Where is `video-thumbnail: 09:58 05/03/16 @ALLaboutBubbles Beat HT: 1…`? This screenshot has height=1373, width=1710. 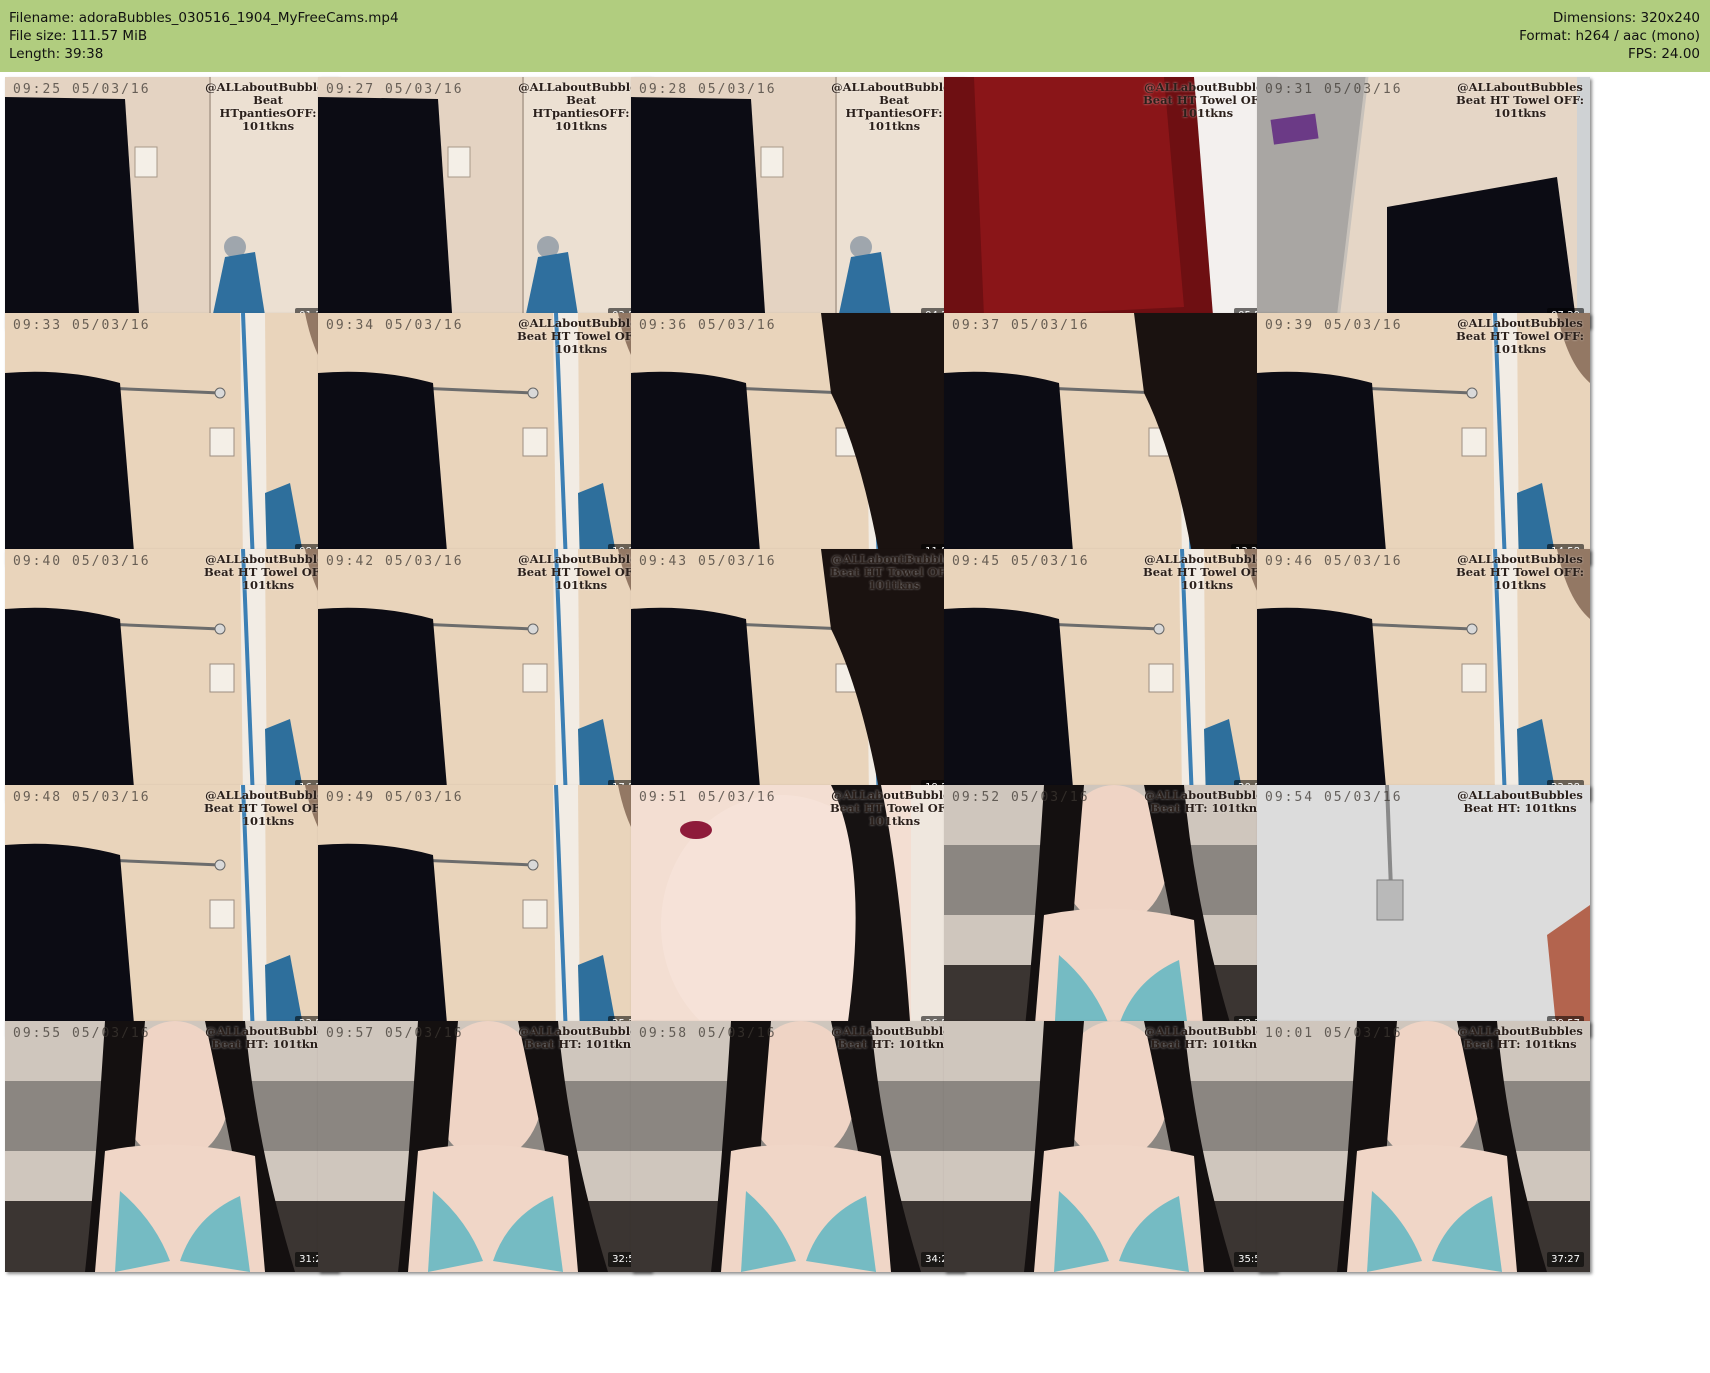
video-thumbnail: 09:58 05/03/16 @ALLaboutBubbles Beat HT: 1… is located at coordinates (797, 1146).